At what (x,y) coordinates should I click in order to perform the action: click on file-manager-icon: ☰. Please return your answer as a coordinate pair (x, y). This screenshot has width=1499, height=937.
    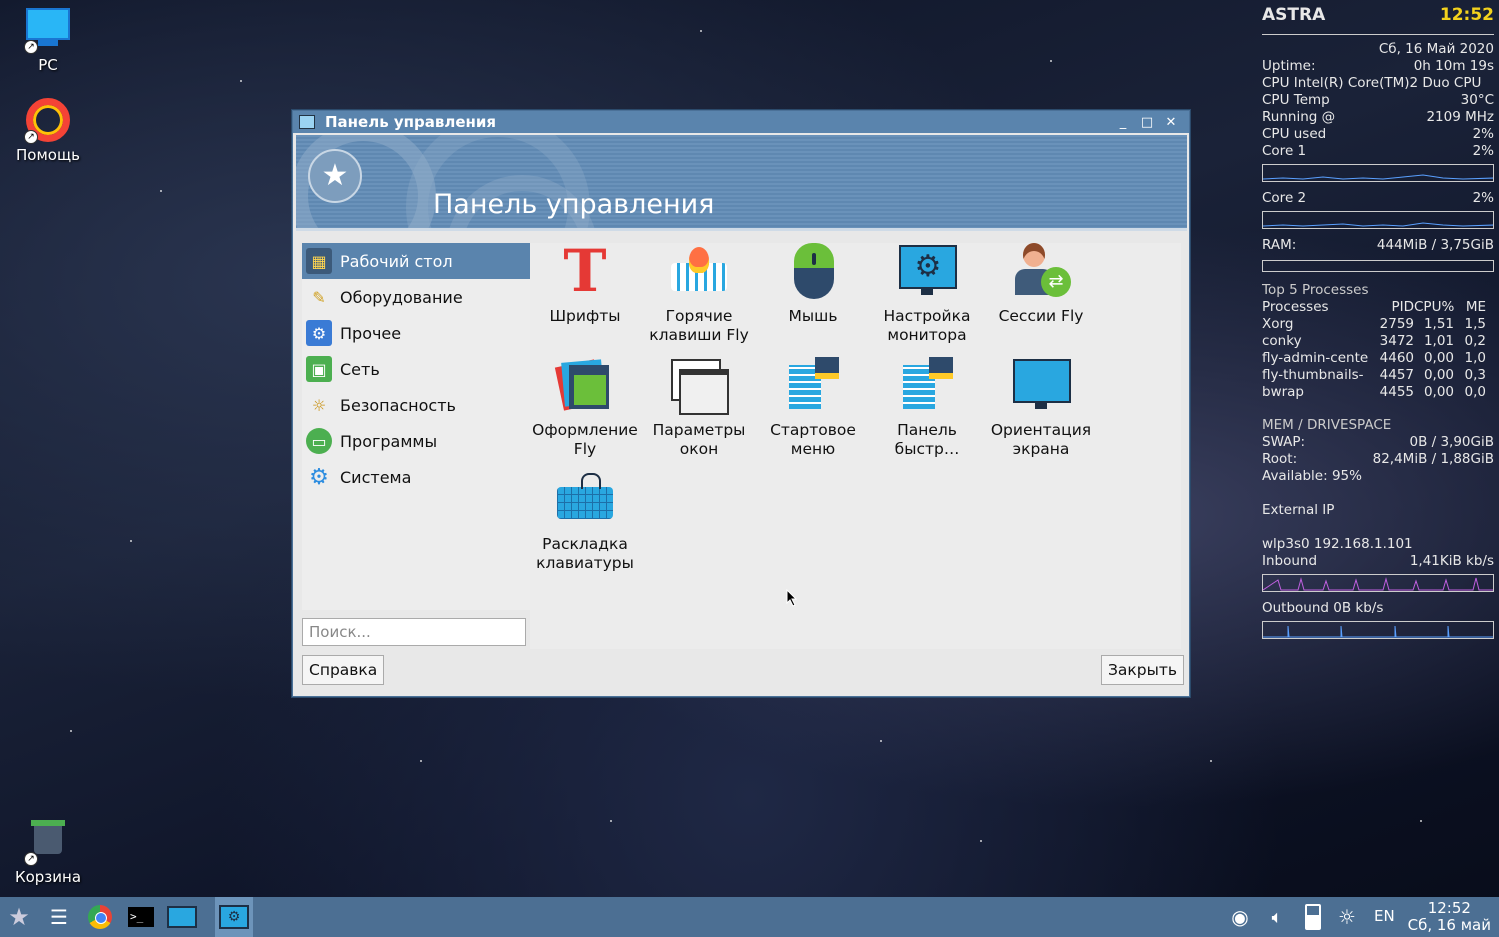
    Looking at the image, I should click on (59, 917).